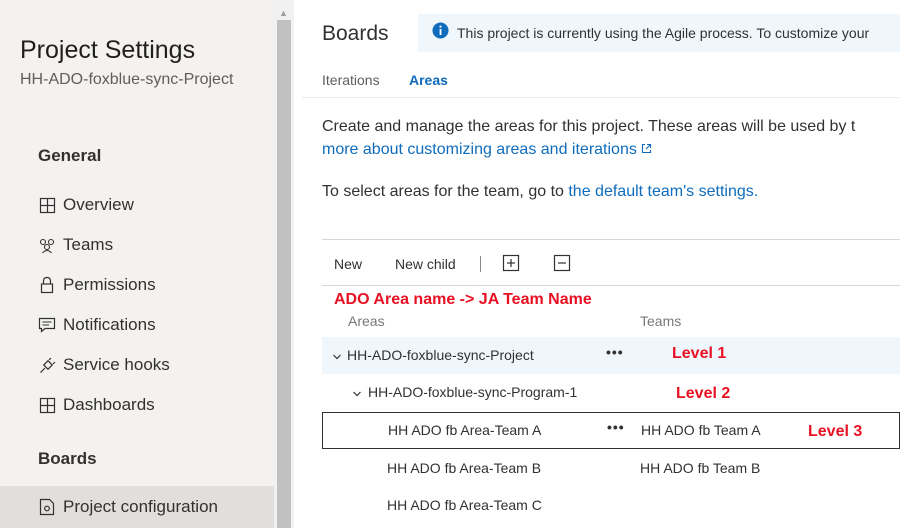  What do you see at coordinates (440, 33) in the screenshot?
I see `info-icon` at bounding box center [440, 33].